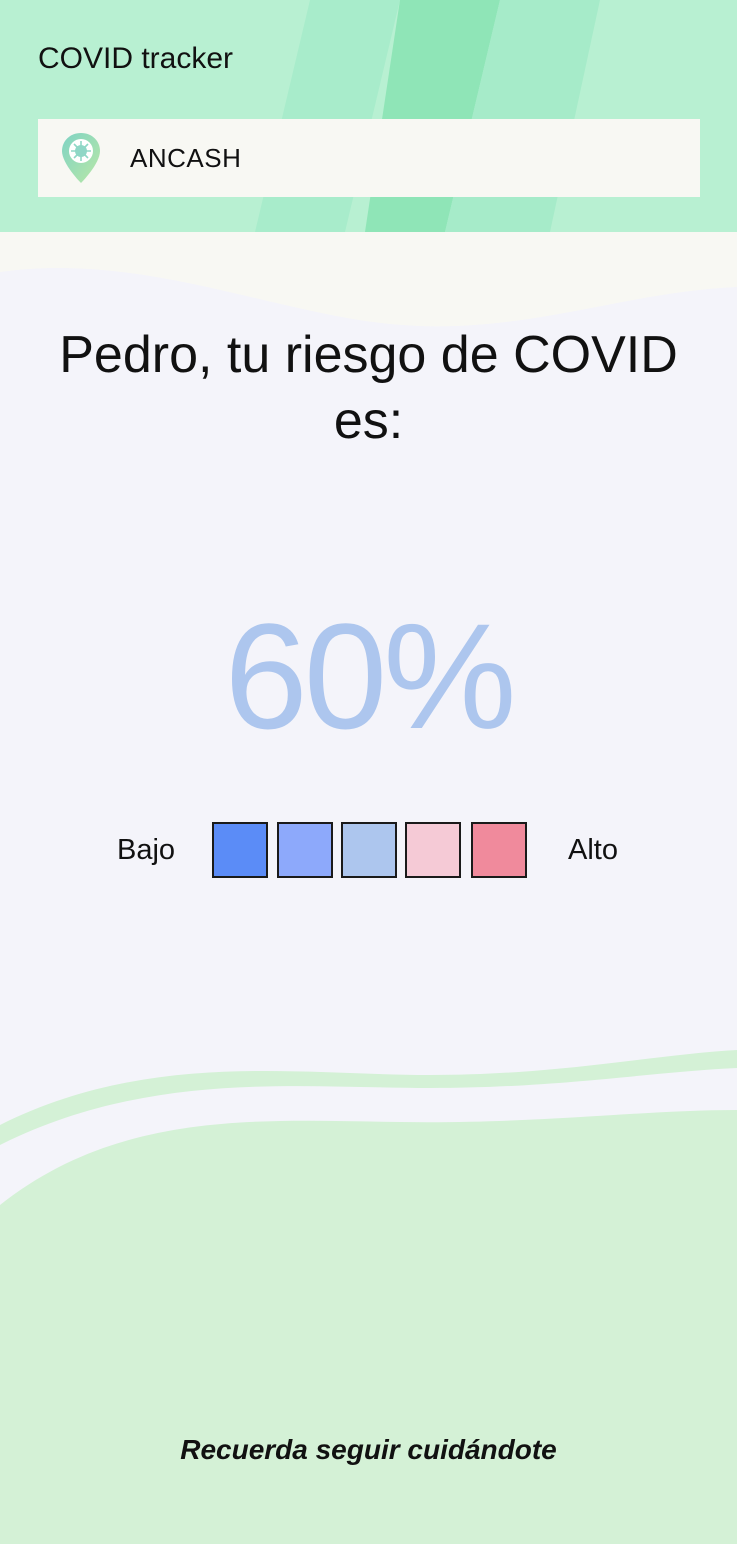  Describe the element at coordinates (136, 58) in the screenshot. I see `app-title: COVID tracker` at that location.